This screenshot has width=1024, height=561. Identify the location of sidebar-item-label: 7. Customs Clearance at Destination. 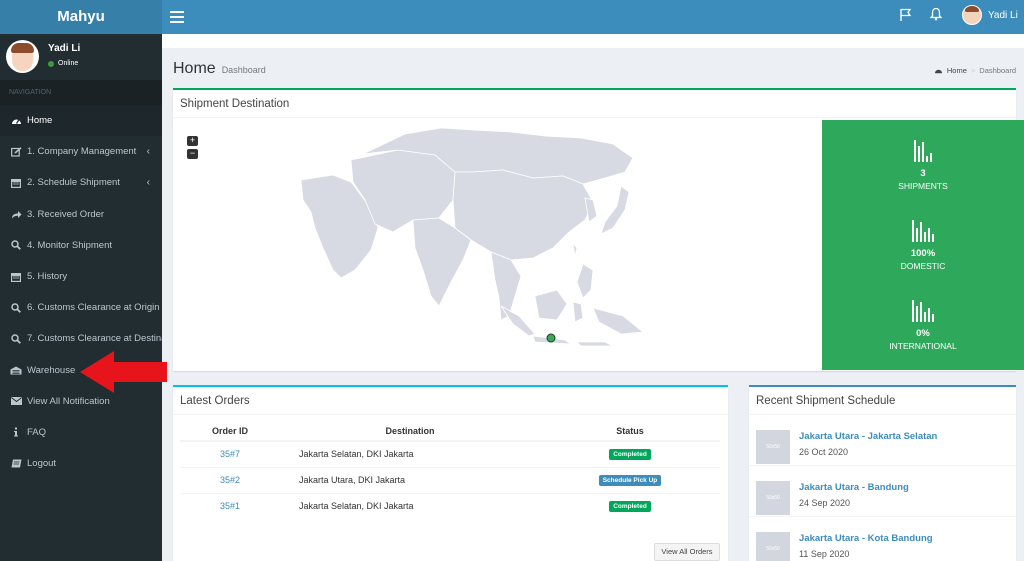
(94, 339).